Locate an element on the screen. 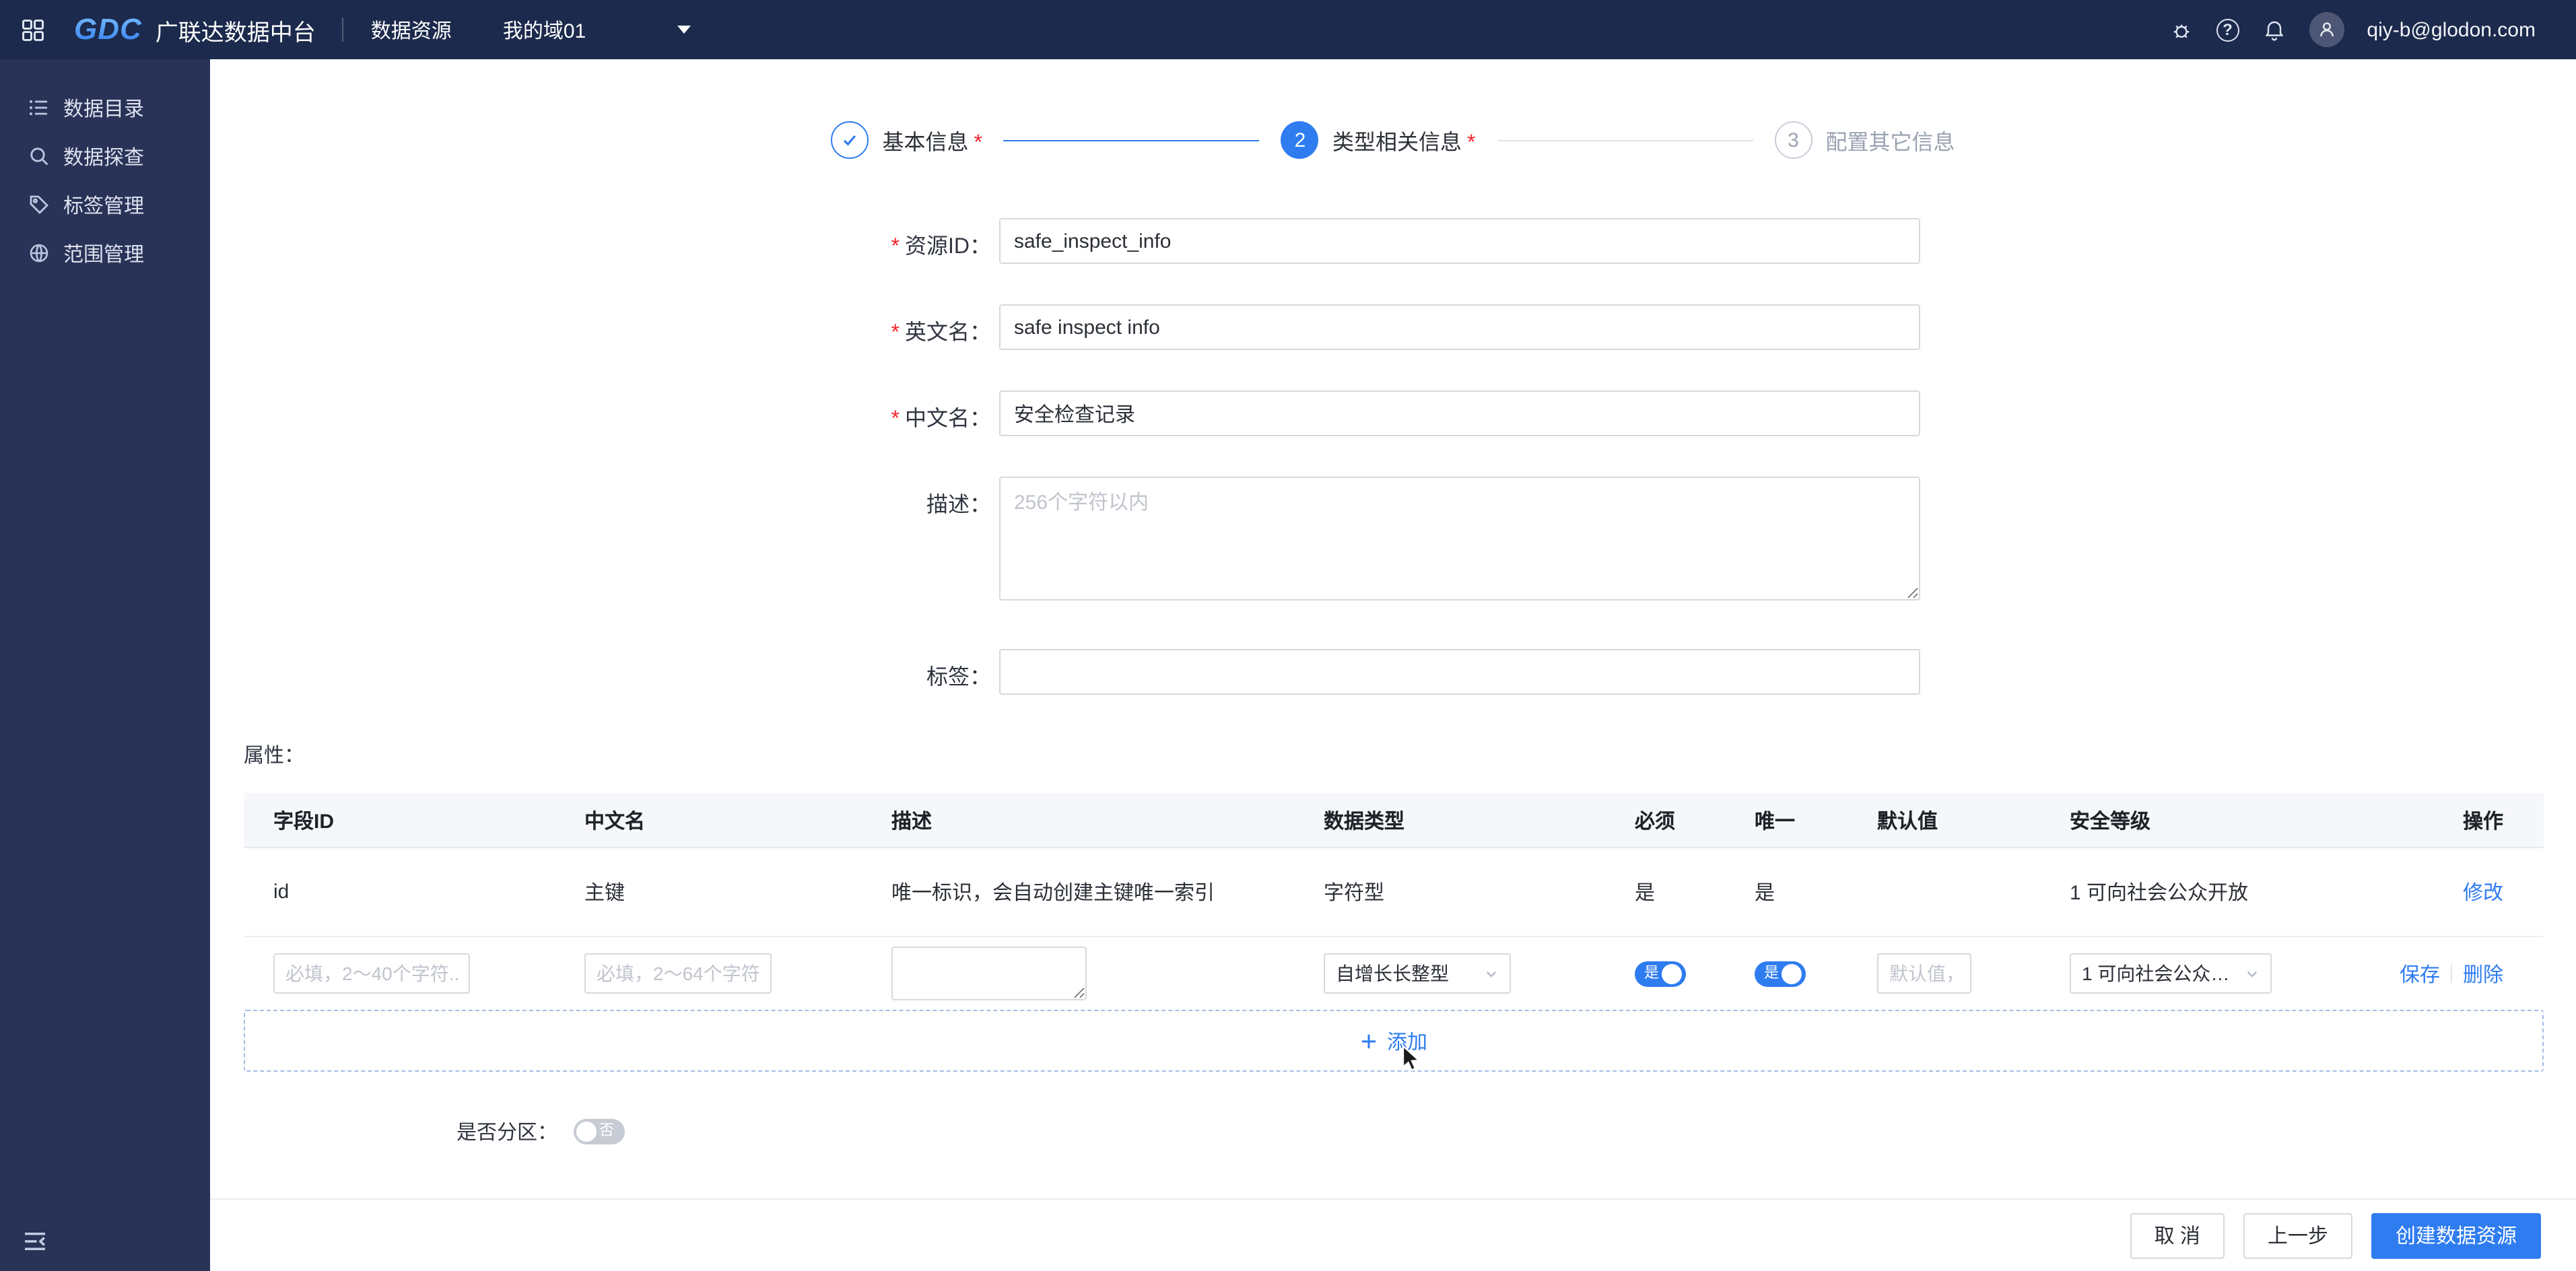 This screenshot has width=2576, height=1271. cell-description: 唯一标识，会自动创建主键唯一索引 is located at coordinates (1053, 893).